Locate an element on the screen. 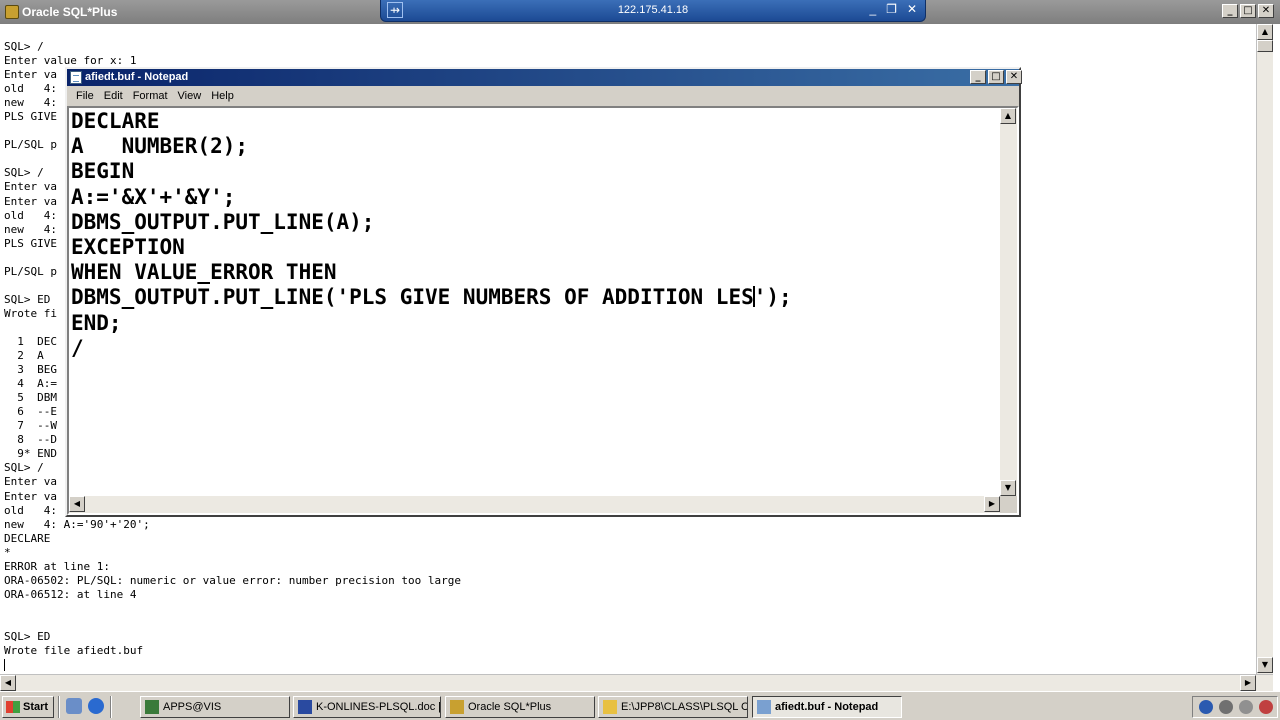  notepad-scroll-down-button: ▼ is located at coordinates (1008, 488).